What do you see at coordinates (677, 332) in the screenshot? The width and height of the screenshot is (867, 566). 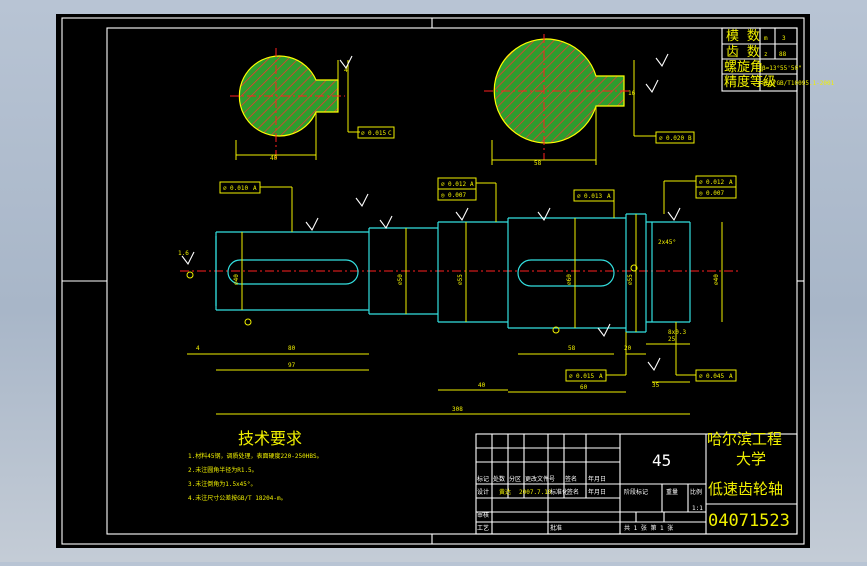 I see `dim-rough-right: 8x0.3` at bounding box center [677, 332].